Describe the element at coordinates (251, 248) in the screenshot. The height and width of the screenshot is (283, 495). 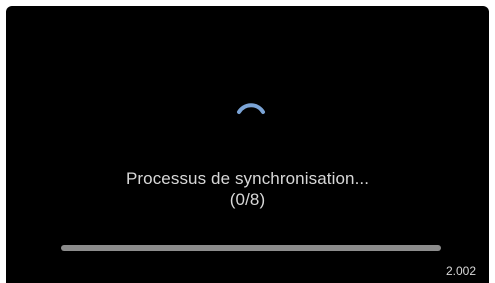
I see `sync-progress-bar` at that location.